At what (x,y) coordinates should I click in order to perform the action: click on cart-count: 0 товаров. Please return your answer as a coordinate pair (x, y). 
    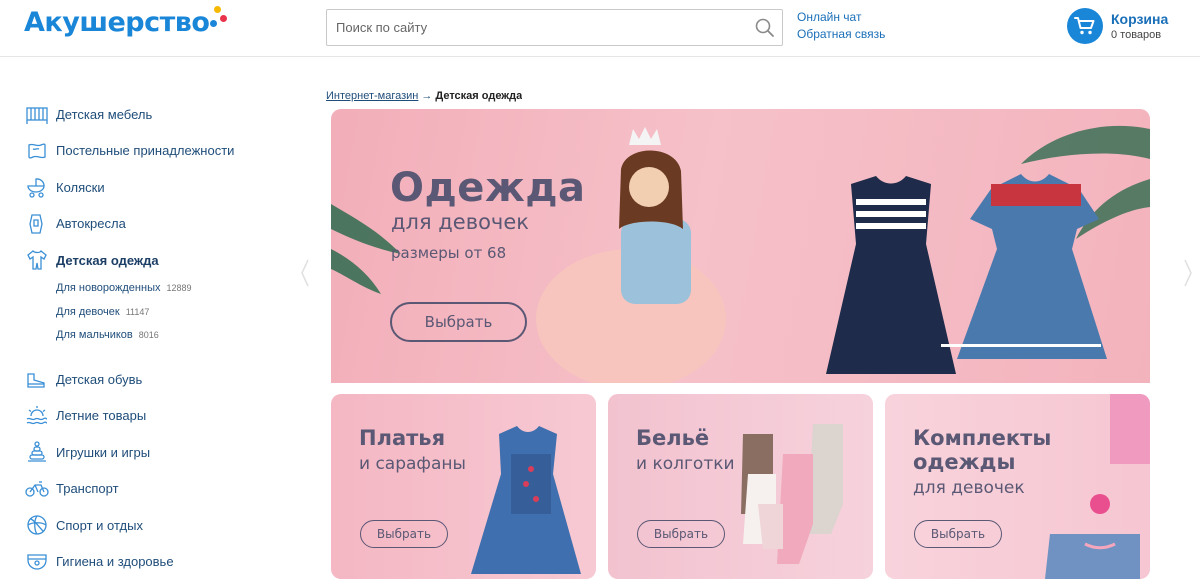
    Looking at the image, I should click on (1136, 35).